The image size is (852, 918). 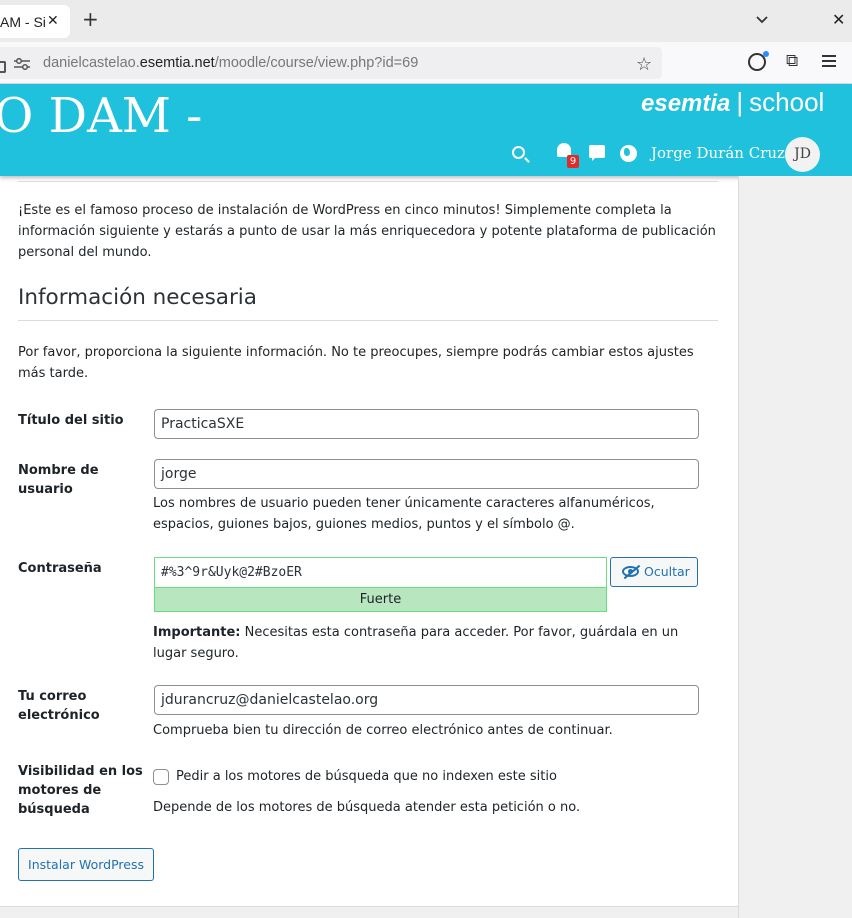 I want to click on bookmark-star-icon: ☆, so click(x=644, y=64).